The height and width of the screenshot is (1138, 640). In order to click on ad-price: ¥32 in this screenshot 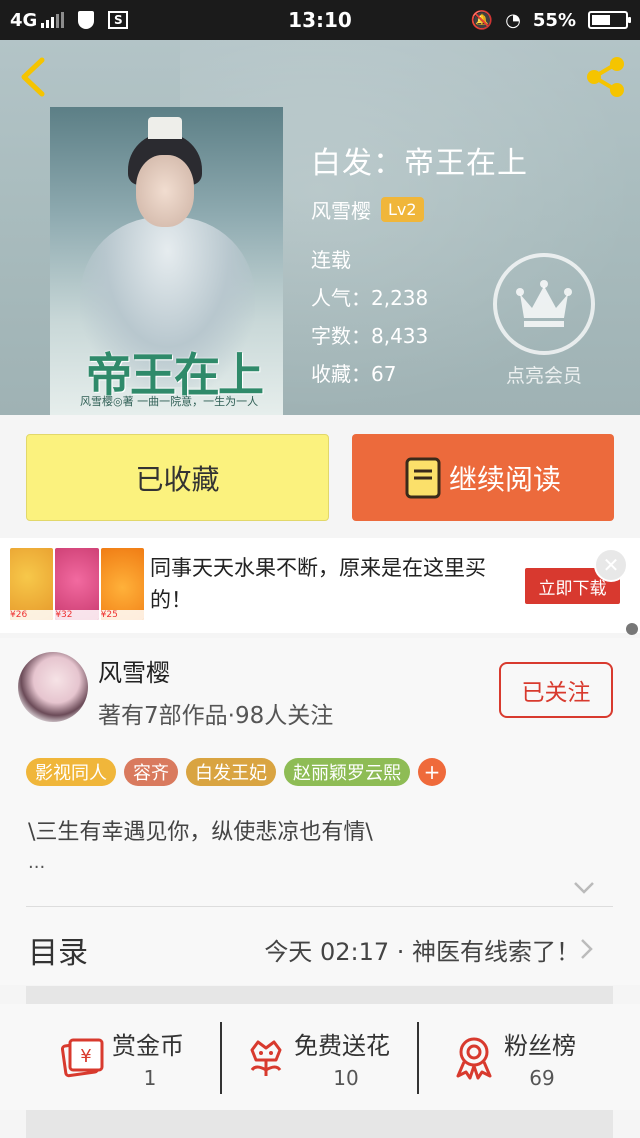, I will do `click(77, 615)`.